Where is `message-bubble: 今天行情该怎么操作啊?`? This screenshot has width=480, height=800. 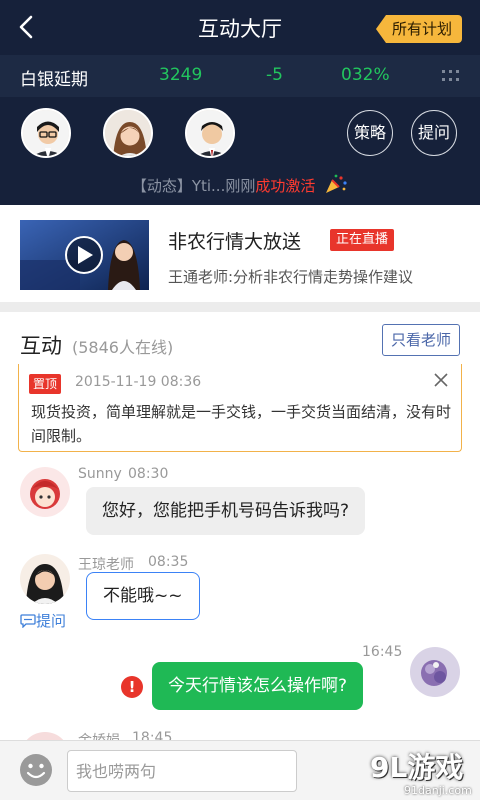 message-bubble: 今天行情该怎么操作啊? is located at coordinates (258, 686).